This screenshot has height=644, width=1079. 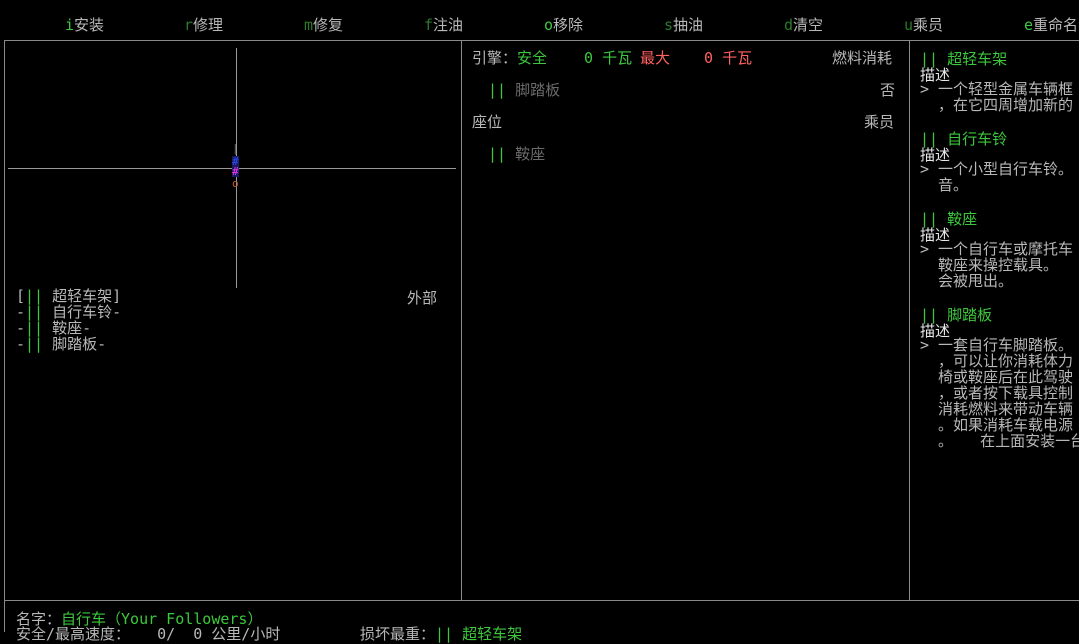 I want to click on speed-row: 安全/最高速度： 0/ 0 公里/小时, so click(x=148, y=634).